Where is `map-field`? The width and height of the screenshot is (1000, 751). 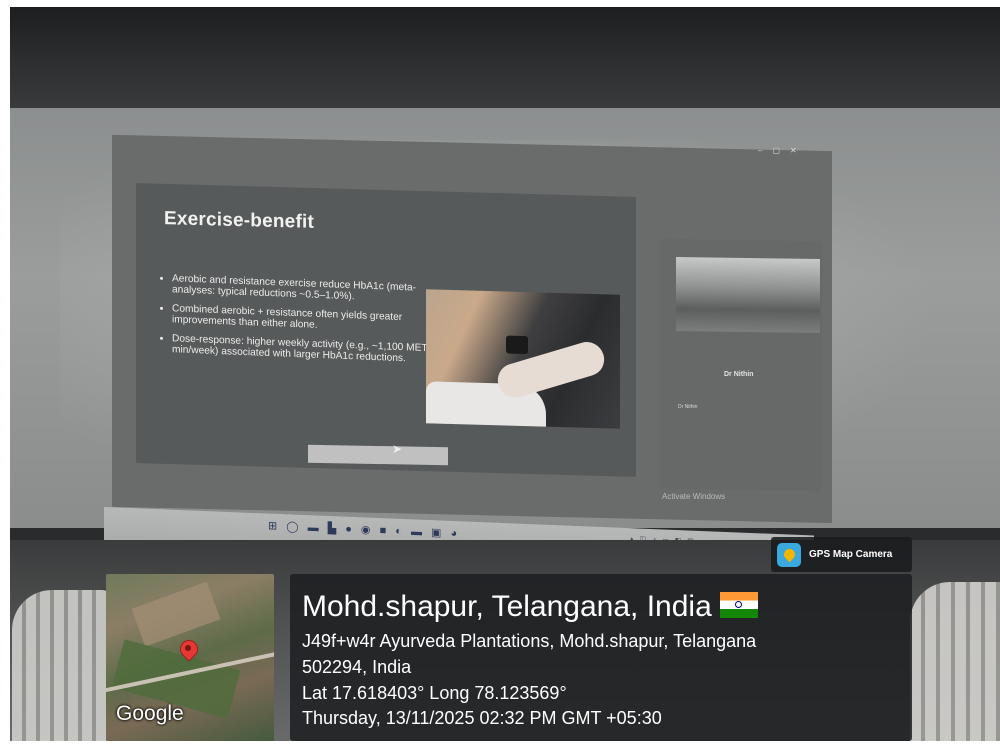 map-field is located at coordinates (176, 614).